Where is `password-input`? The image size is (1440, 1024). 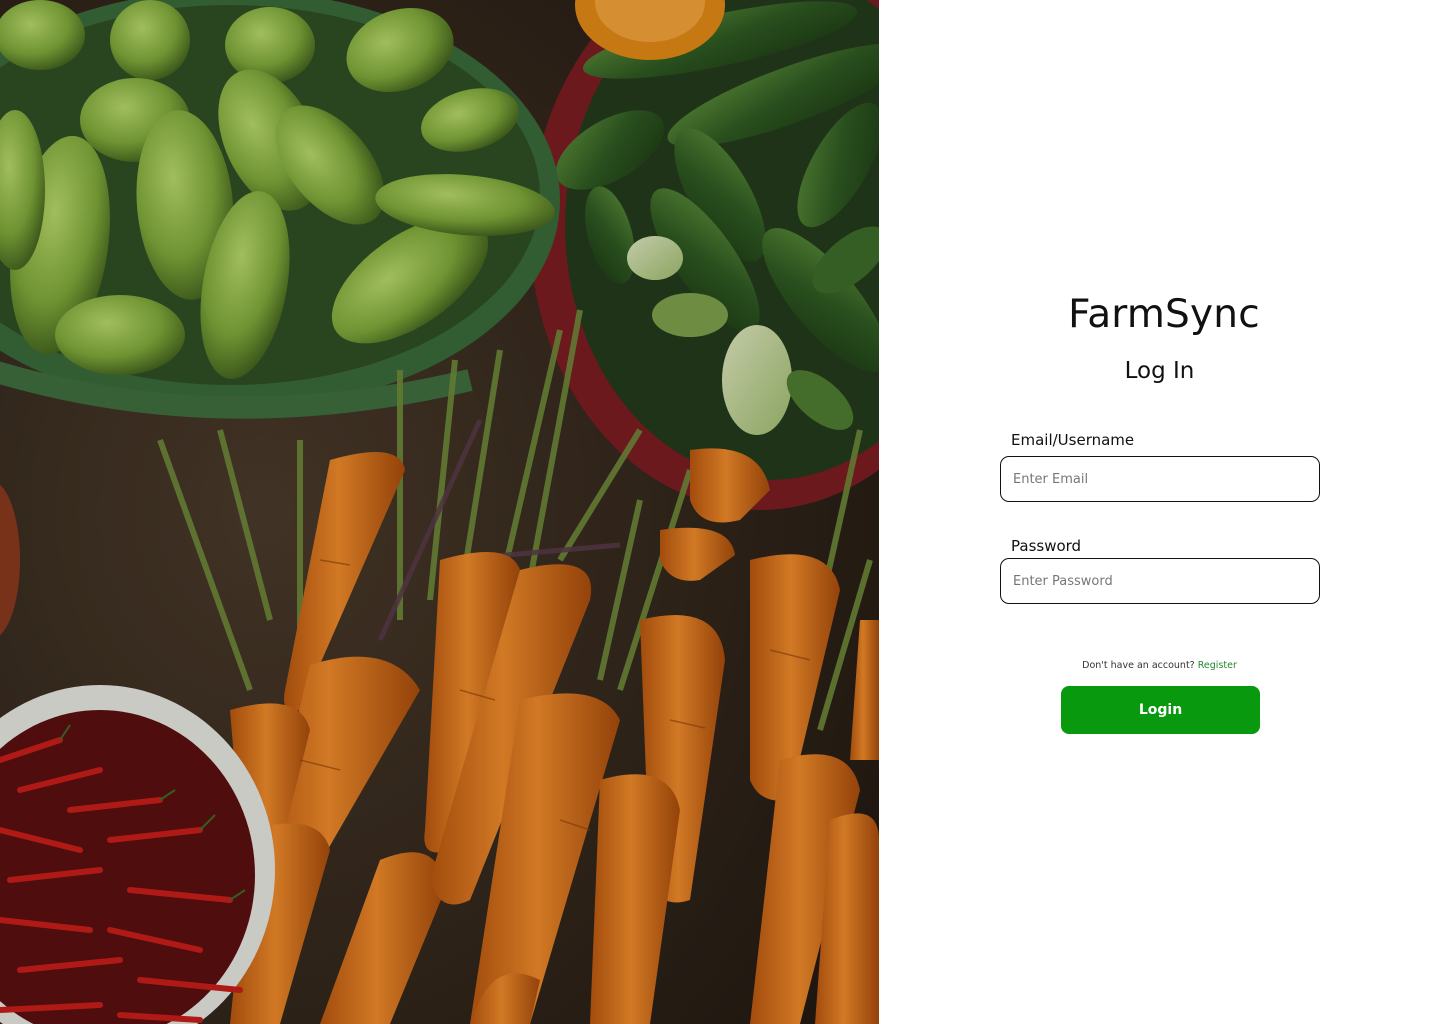
password-input is located at coordinates (1160, 581).